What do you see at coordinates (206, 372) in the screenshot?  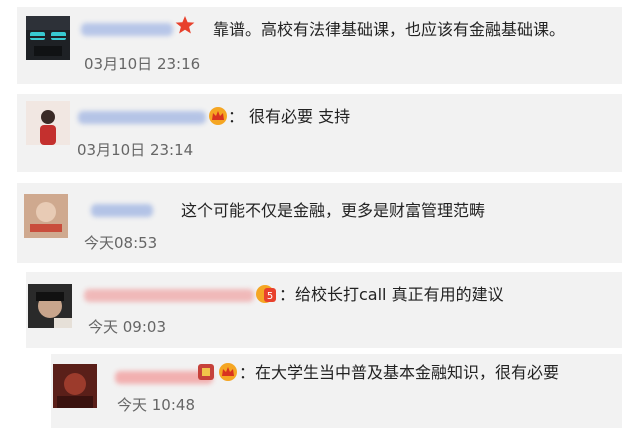 I see `level-badge-icon` at bounding box center [206, 372].